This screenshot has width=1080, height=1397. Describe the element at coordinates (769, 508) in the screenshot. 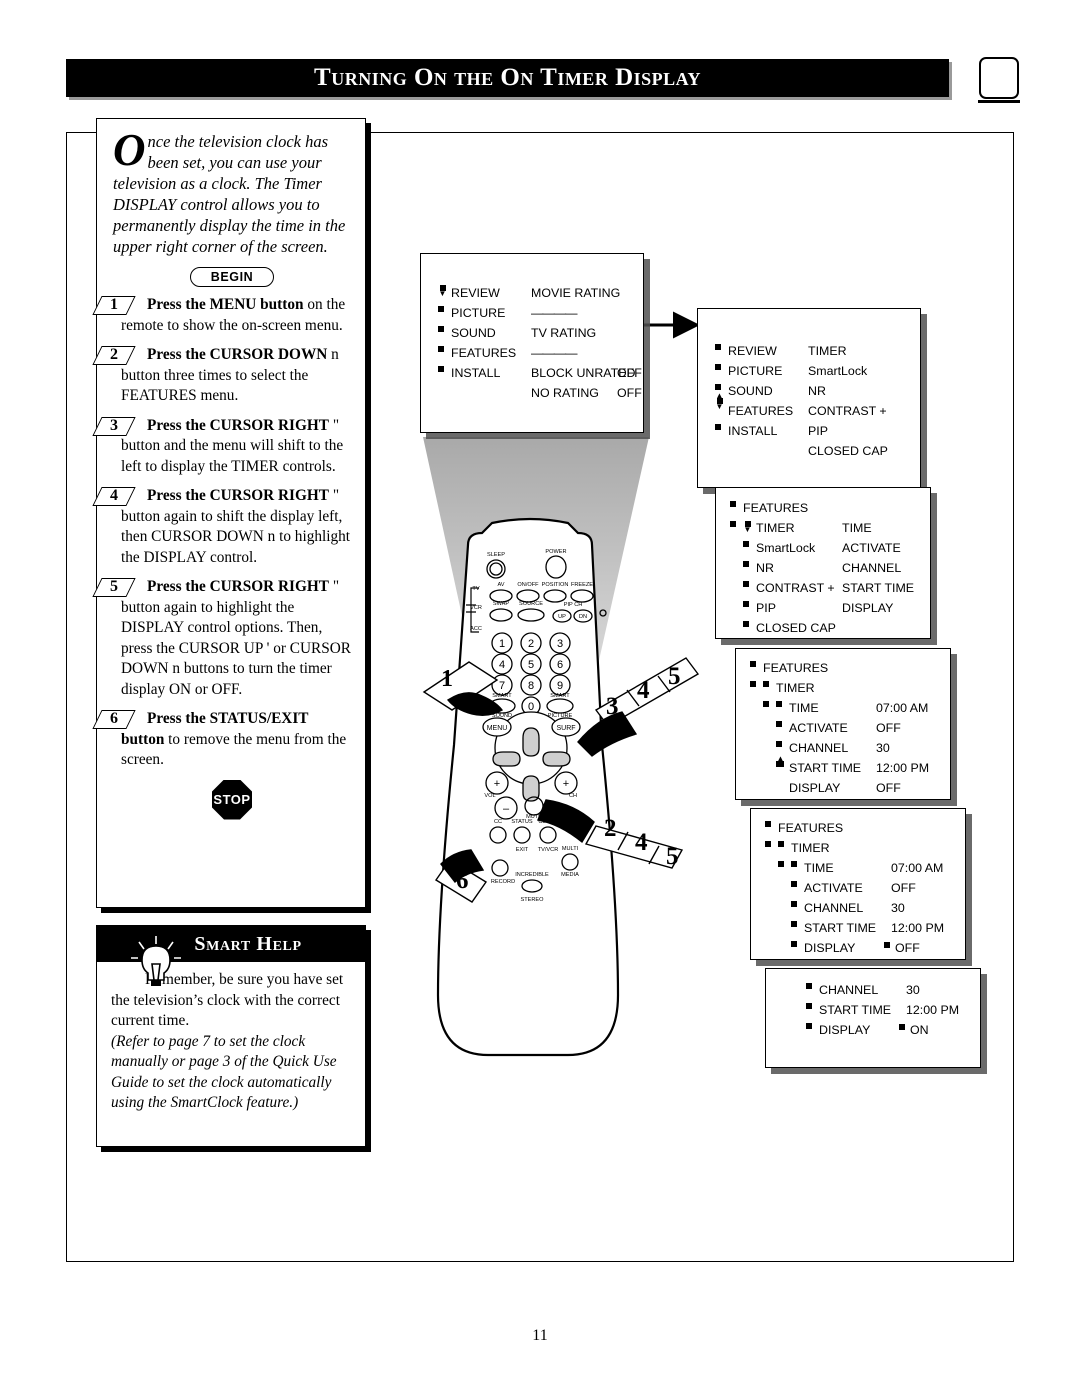

I see `osd-3-header: FEATURES` at that location.